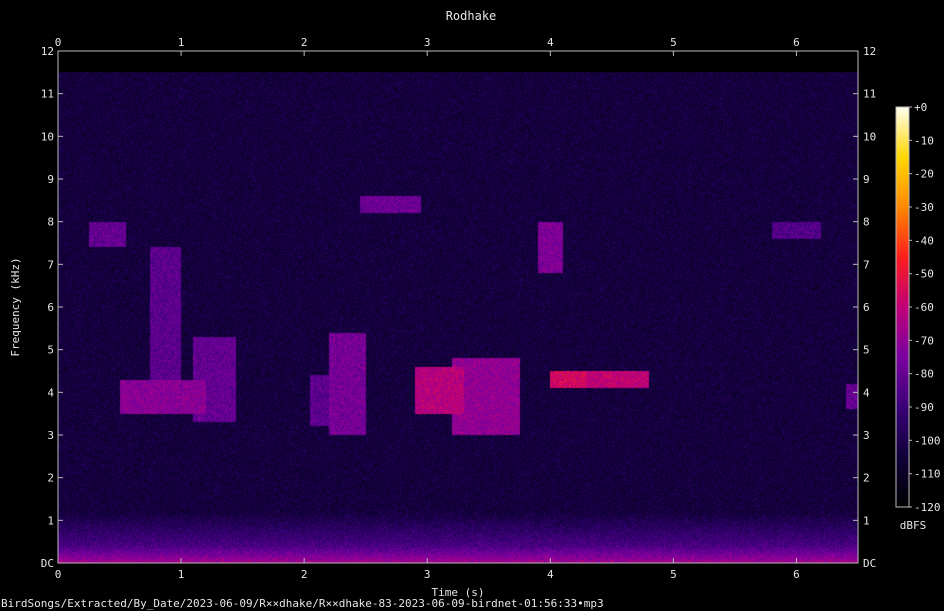 The width and height of the screenshot is (944, 611). I want to click on x-axis-bottom: 0 1 2 3 4 5 6, so click(427, 569).